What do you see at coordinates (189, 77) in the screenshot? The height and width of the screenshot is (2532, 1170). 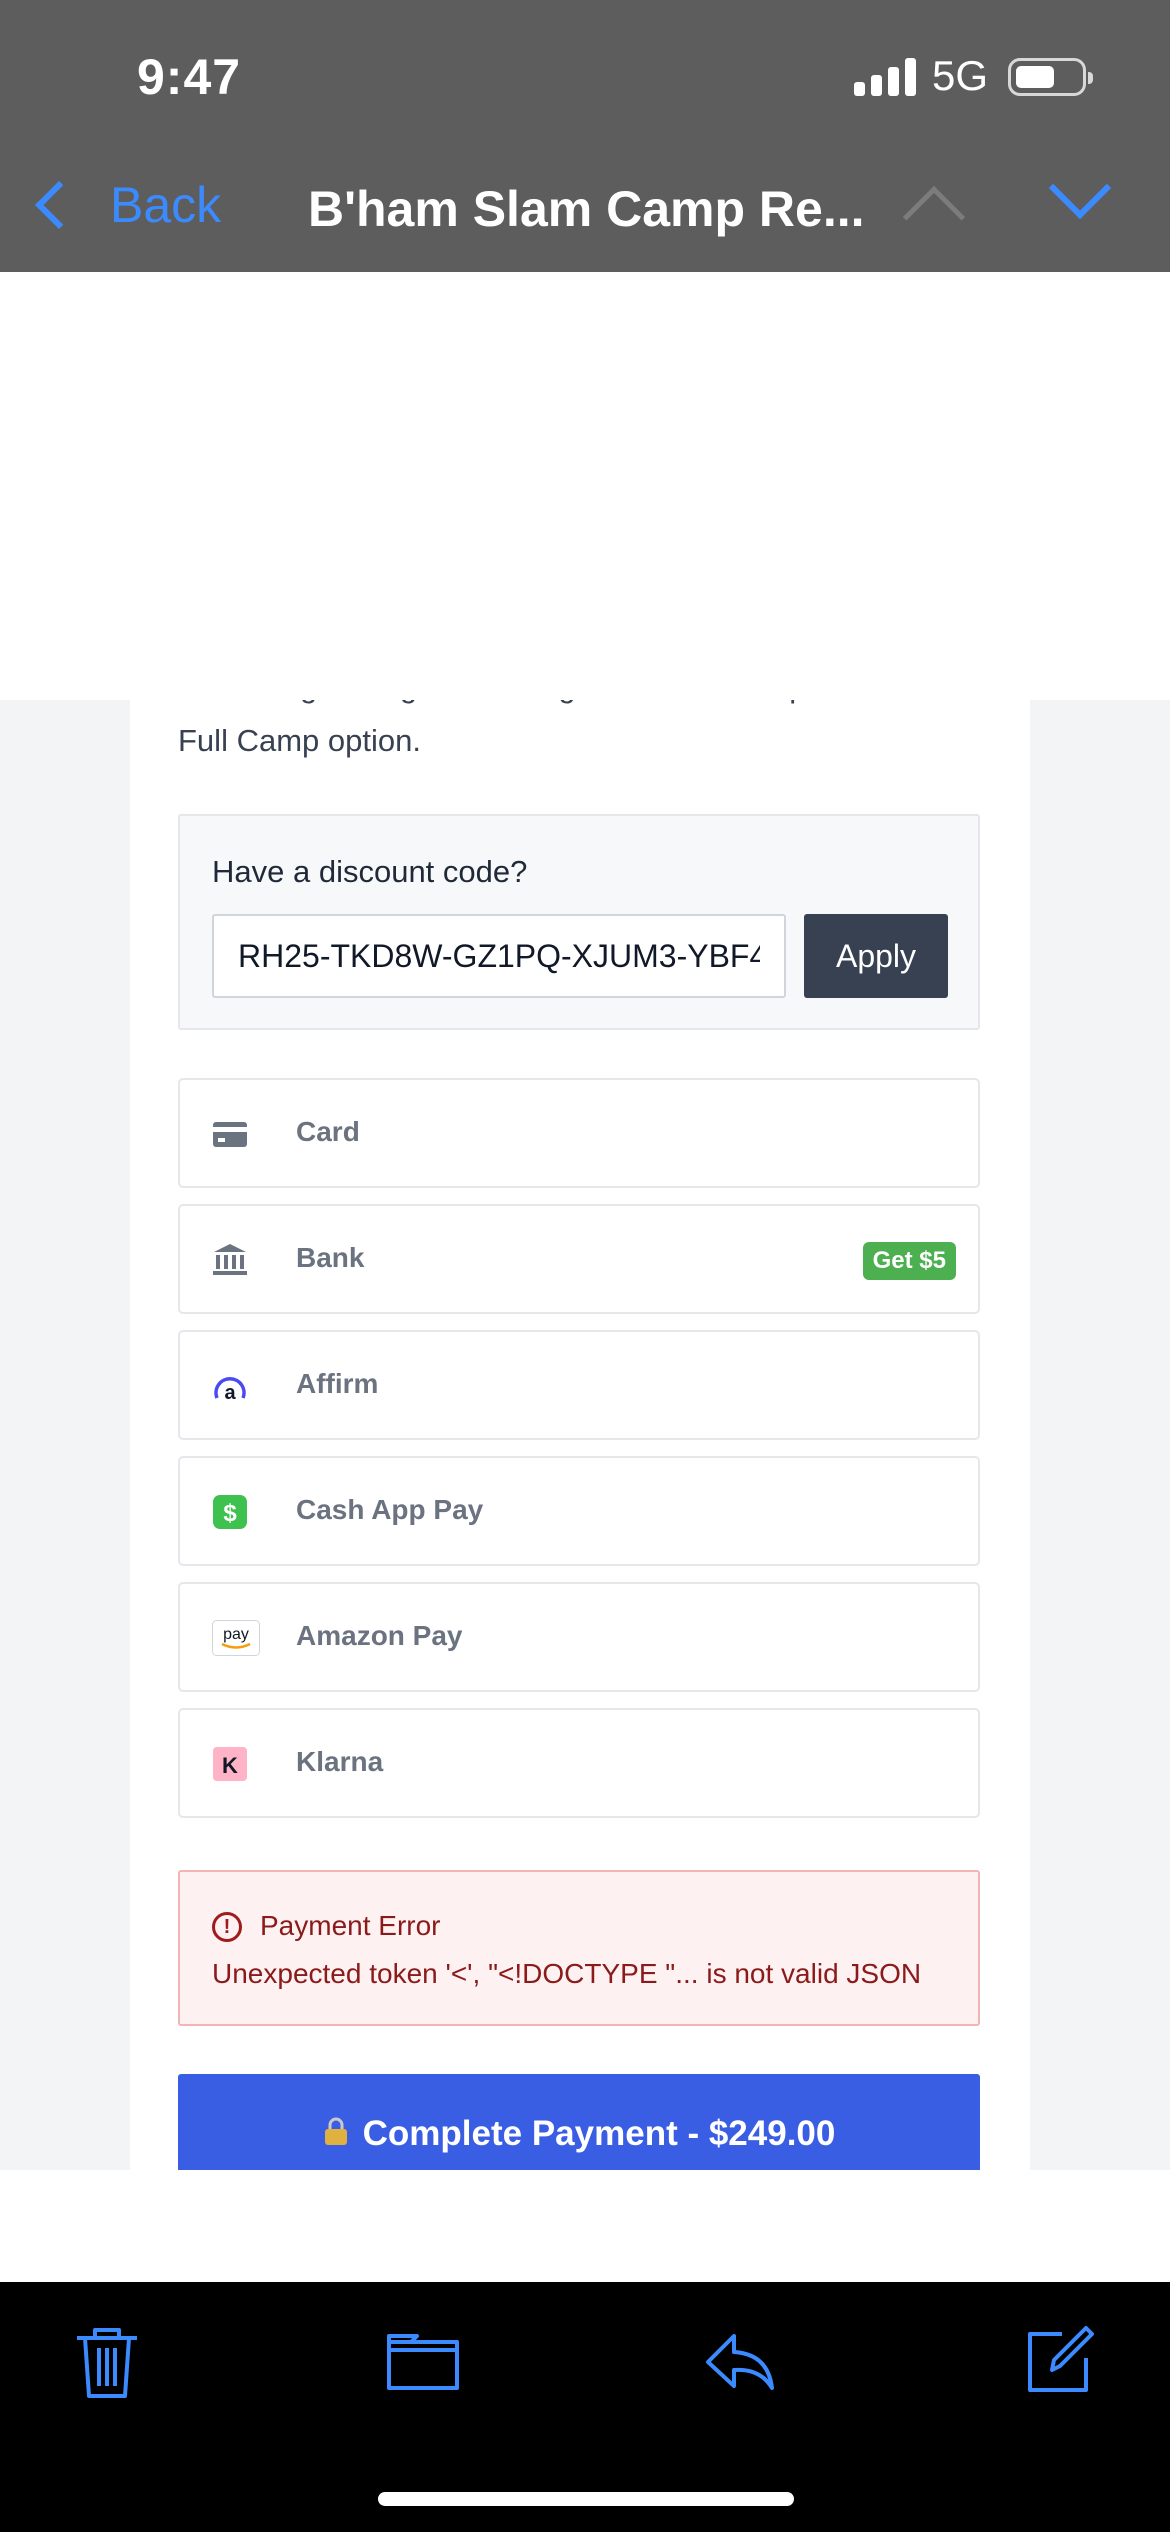 I see `status-time: 9:47` at bounding box center [189, 77].